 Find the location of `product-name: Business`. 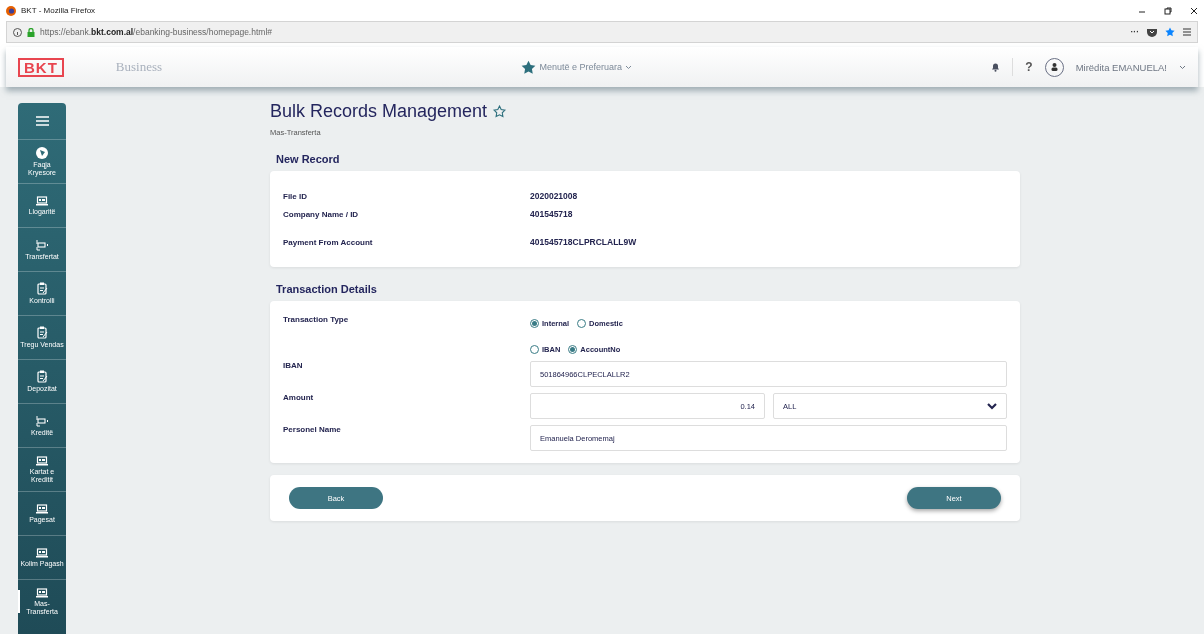

product-name: Business is located at coordinates (139, 67).